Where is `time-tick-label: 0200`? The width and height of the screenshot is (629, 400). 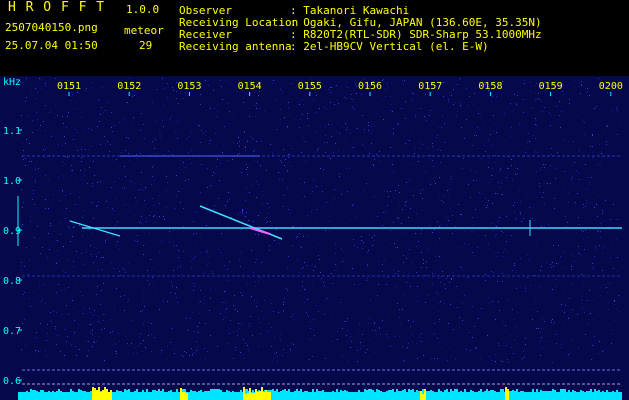
time-tick-label: 0200 is located at coordinates (611, 86).